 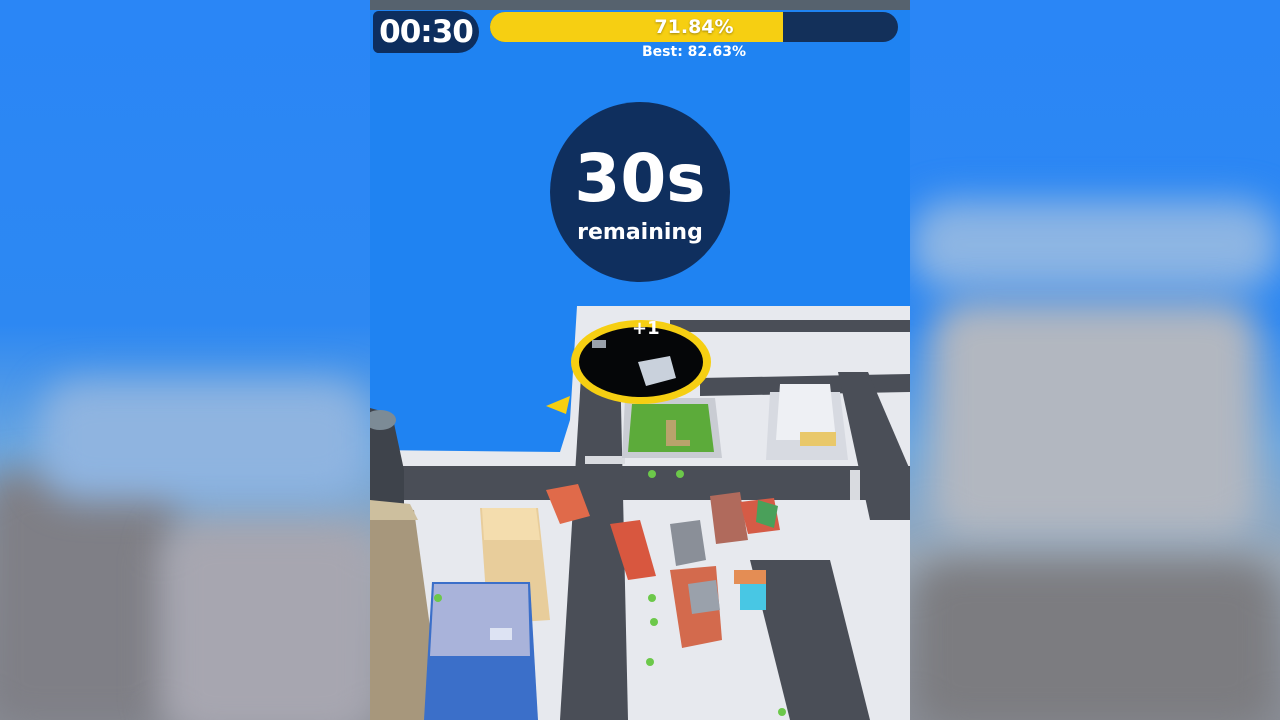 What do you see at coordinates (511, 524) in the screenshot?
I see `building-cream-roof` at bounding box center [511, 524].